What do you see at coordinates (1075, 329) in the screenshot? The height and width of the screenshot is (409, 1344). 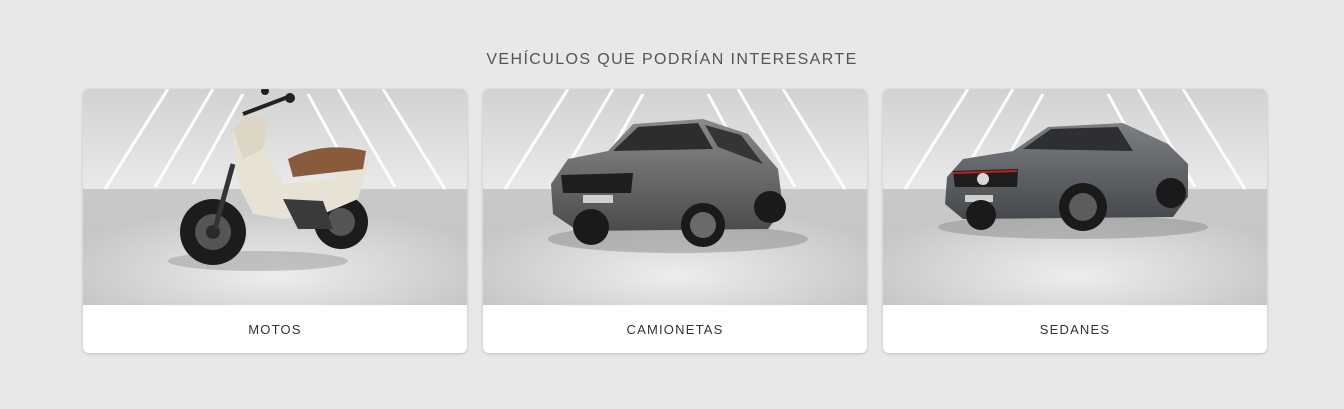 I see `card-label-sedanes: SEDANES` at bounding box center [1075, 329].